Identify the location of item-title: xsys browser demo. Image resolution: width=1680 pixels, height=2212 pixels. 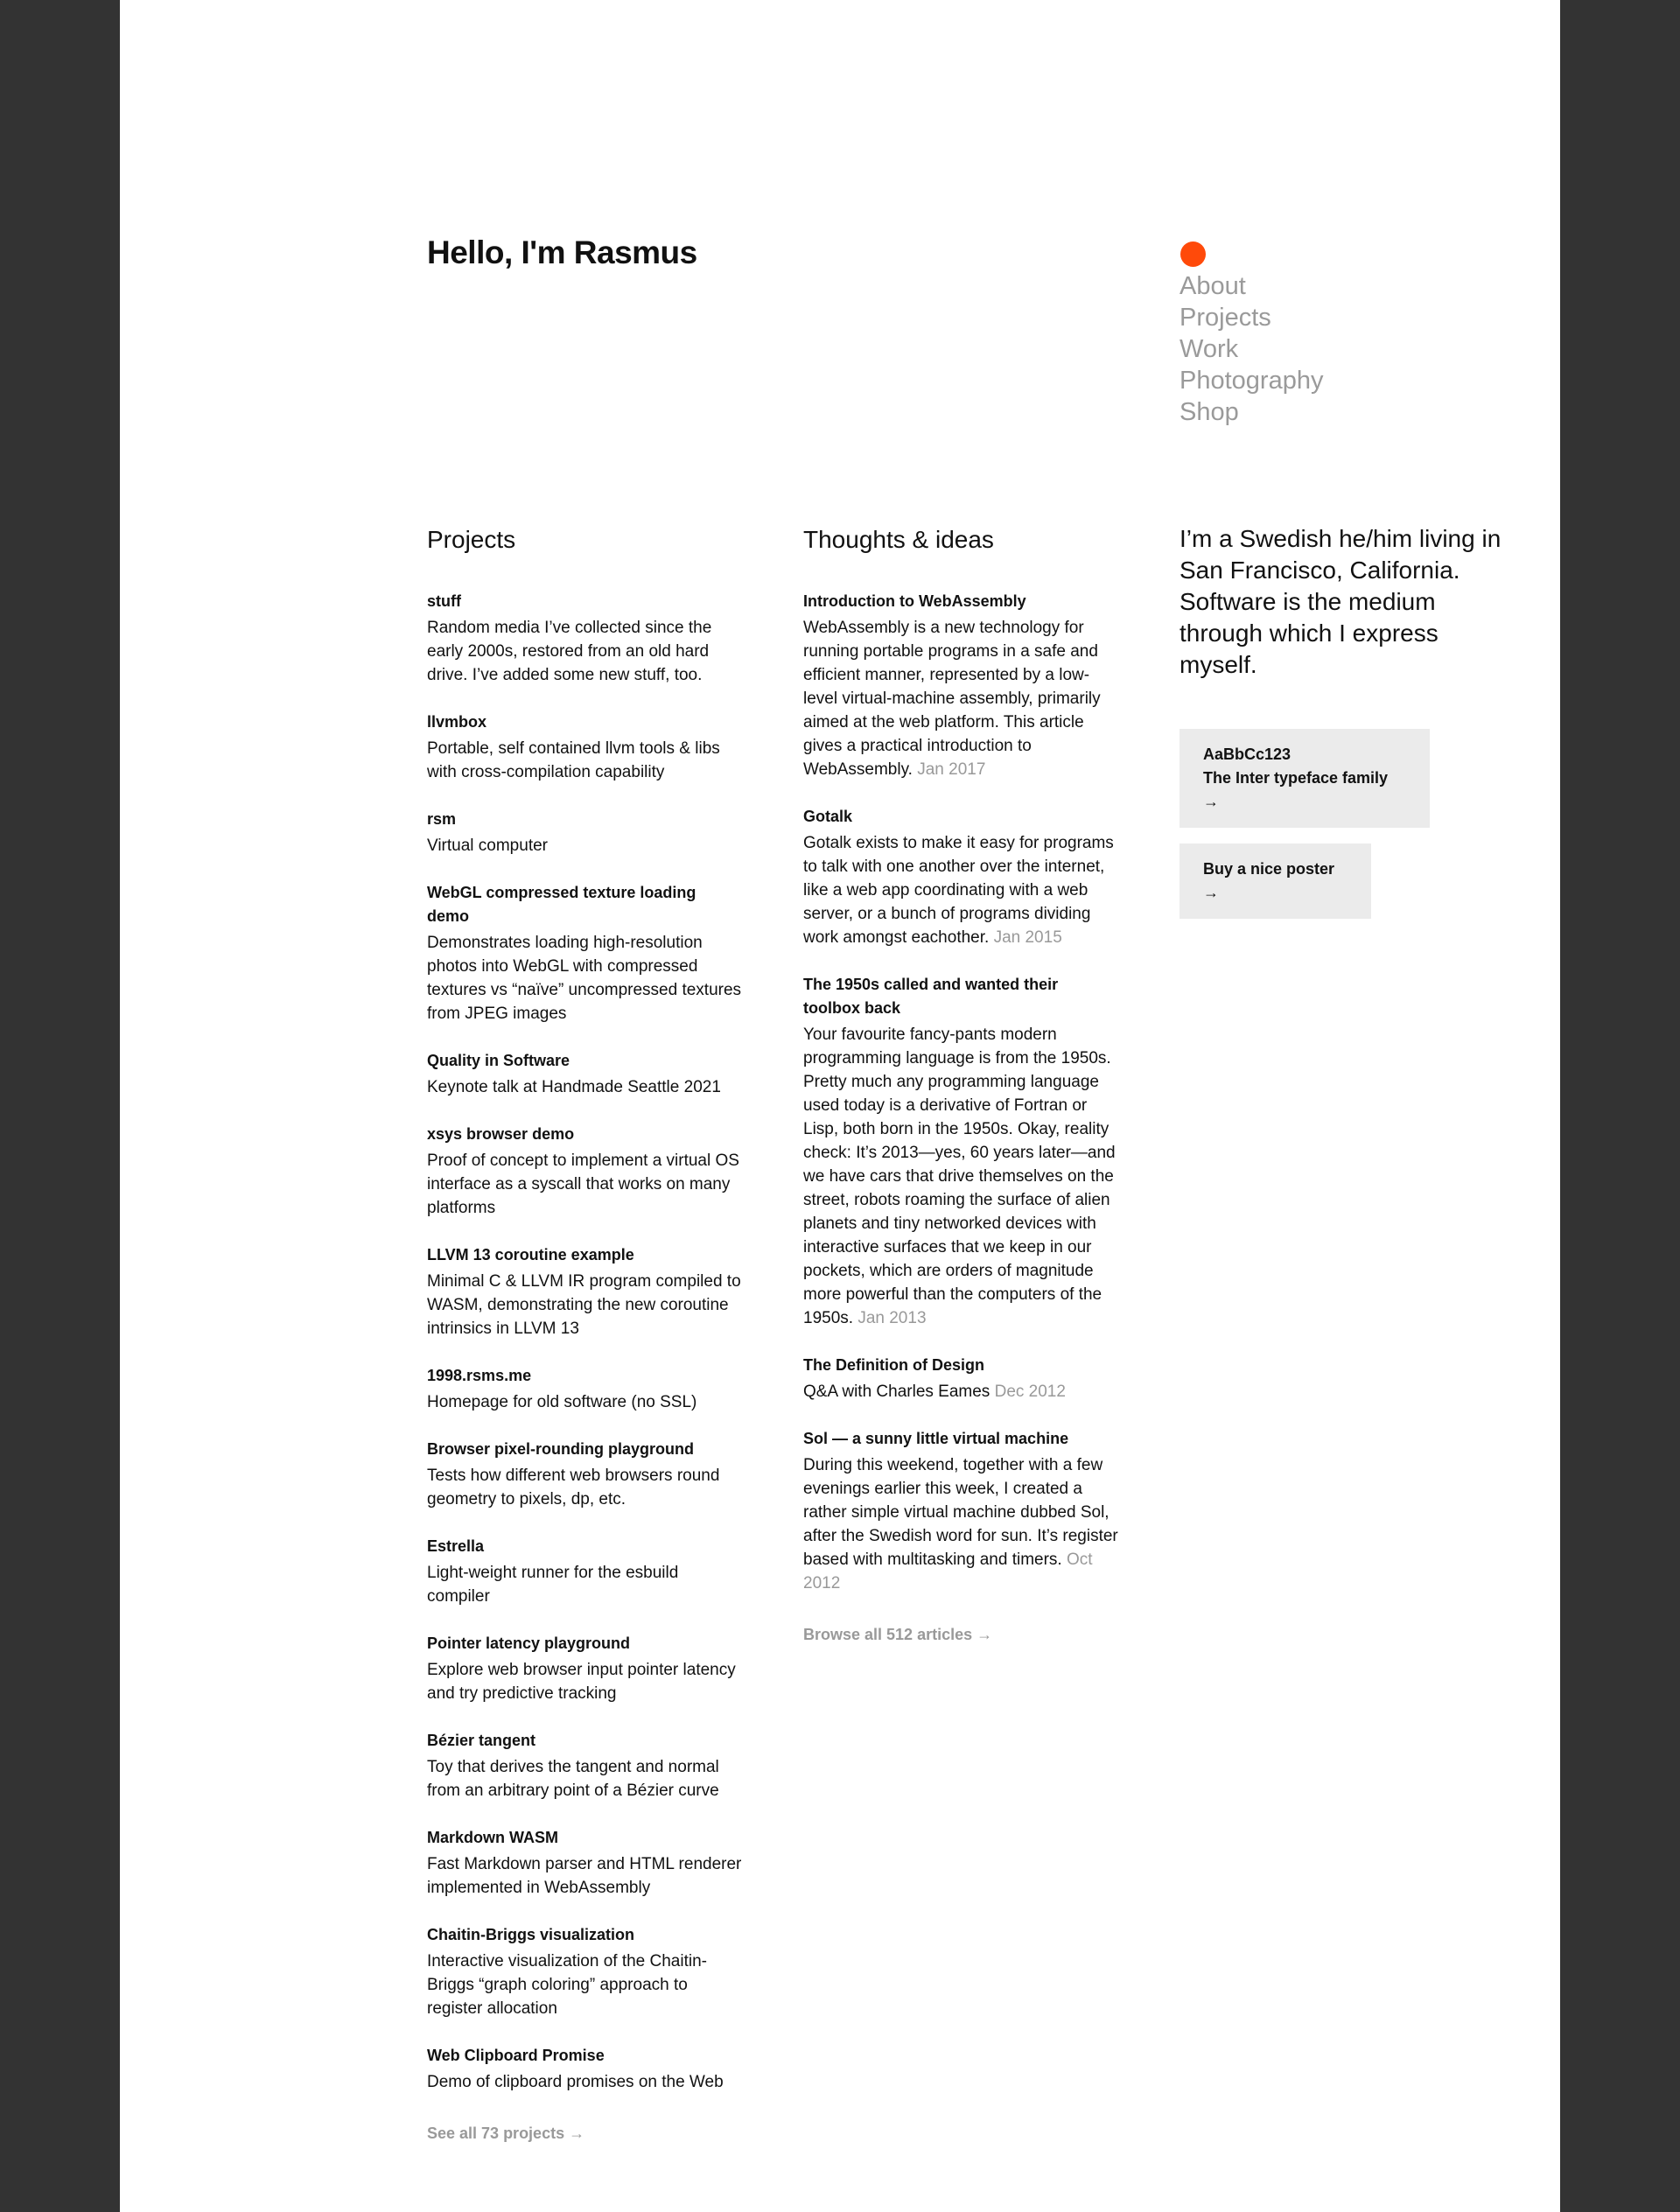
(584, 1134).